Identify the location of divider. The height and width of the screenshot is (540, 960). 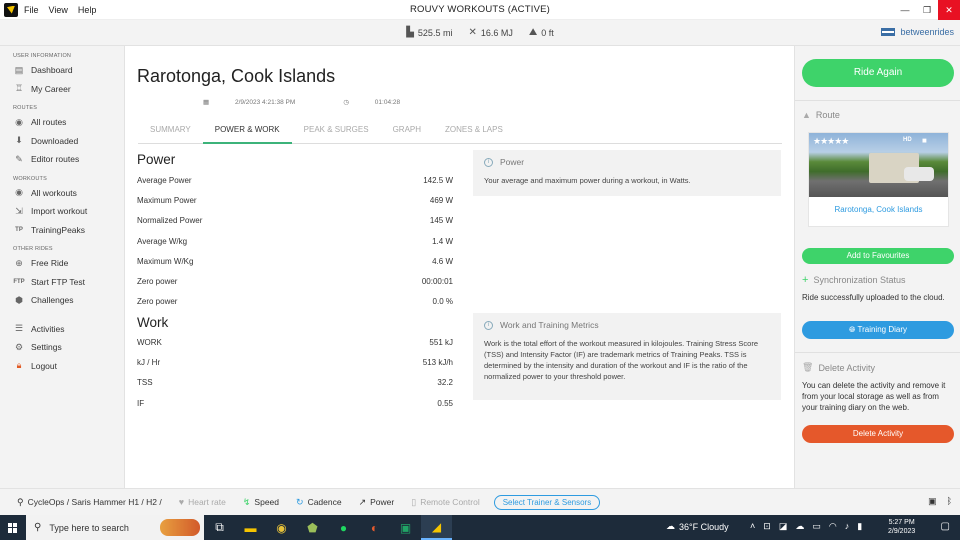
(877, 100).